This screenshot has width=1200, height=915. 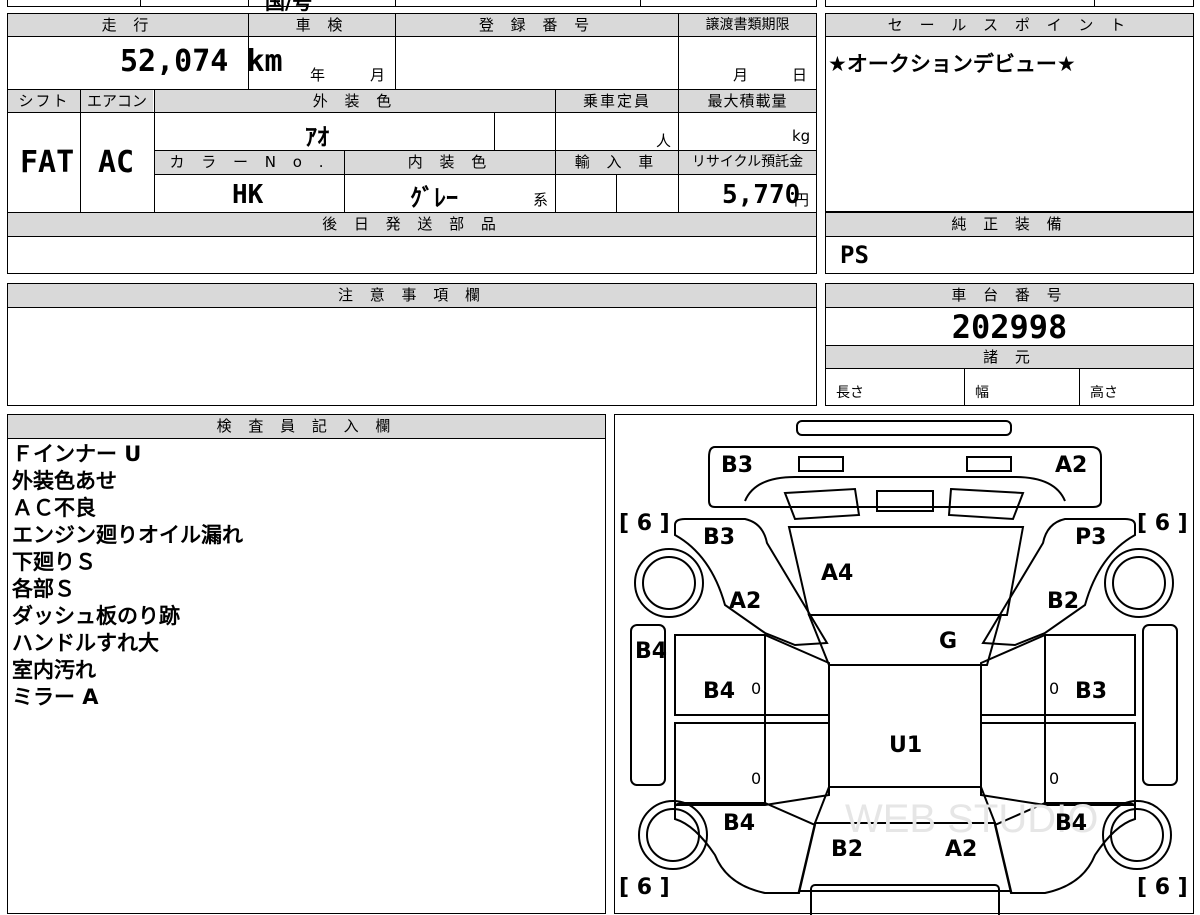 What do you see at coordinates (617, 101) in the screenshot?
I see `capacity-header: 乗車定員` at bounding box center [617, 101].